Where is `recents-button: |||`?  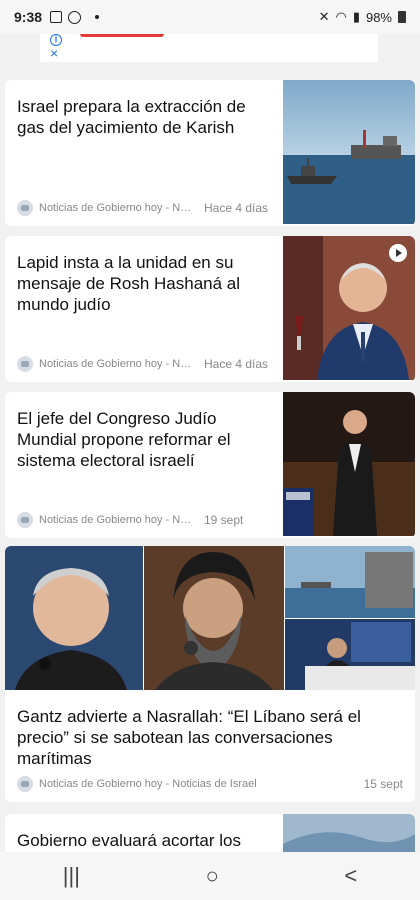
recents-button: ||| is located at coordinates (71, 876).